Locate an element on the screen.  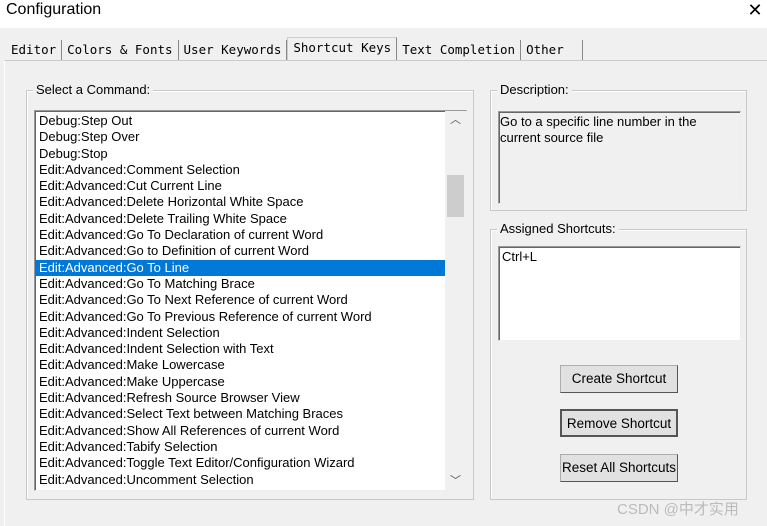
tab-other: Other is located at coordinates (552, 50).